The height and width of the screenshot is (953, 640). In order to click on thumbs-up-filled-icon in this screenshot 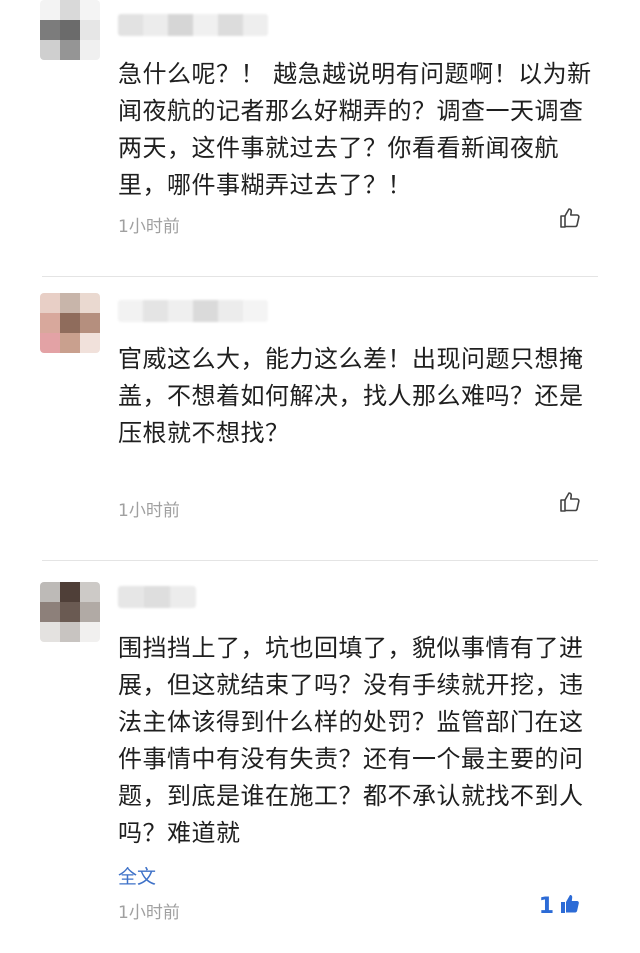, I will do `click(570, 906)`.